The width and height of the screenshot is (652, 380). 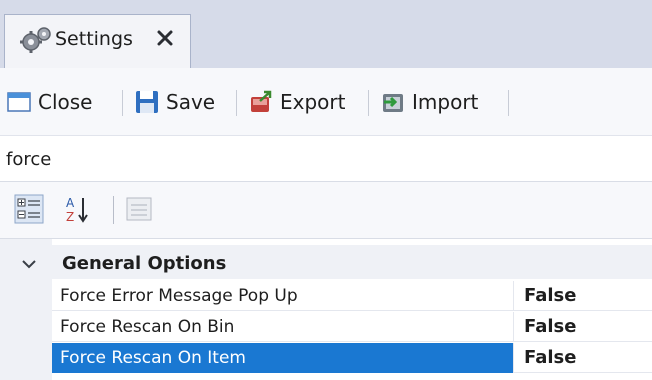 I want to click on chevron-down-icon, so click(x=29, y=264).